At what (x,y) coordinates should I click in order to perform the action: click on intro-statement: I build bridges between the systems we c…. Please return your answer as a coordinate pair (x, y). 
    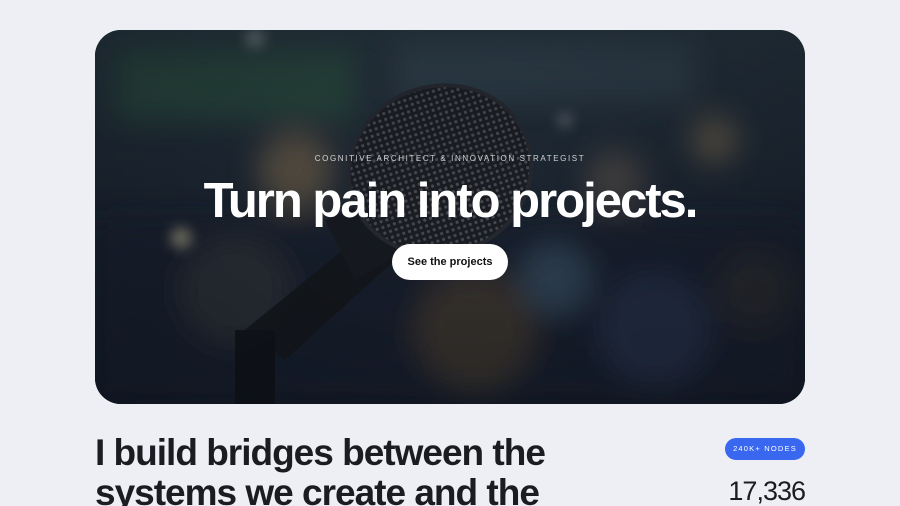
    Looking at the image, I should click on (320, 469).